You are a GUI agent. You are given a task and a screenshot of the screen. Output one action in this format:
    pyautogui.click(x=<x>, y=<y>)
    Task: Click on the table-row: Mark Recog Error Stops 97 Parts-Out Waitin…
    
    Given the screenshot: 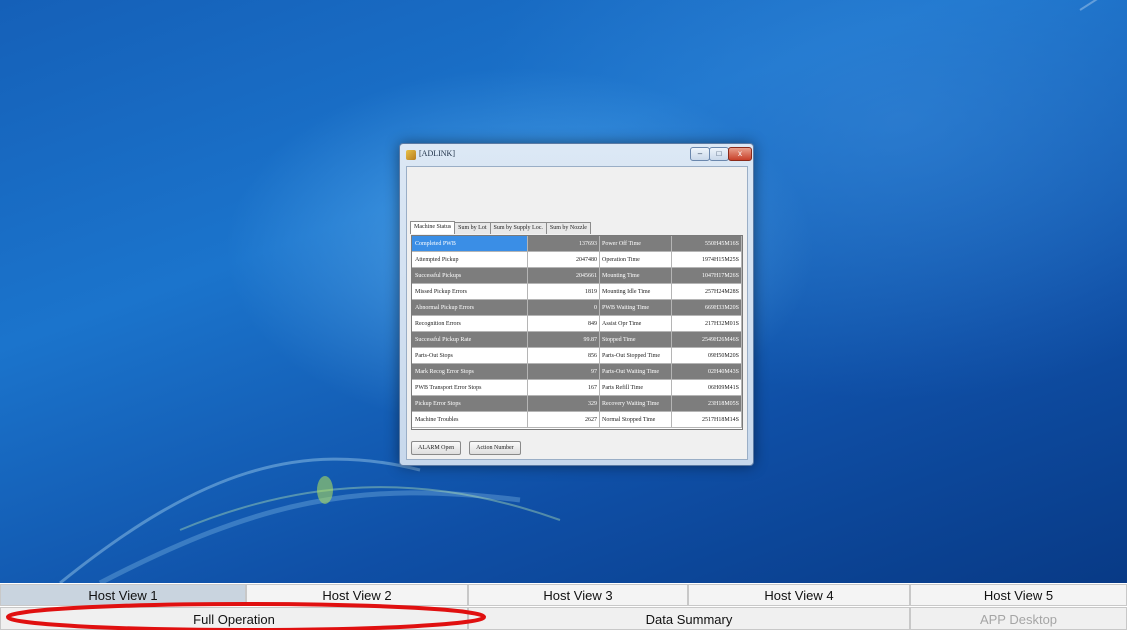 What is the action you would take?
    pyautogui.click(x=577, y=372)
    